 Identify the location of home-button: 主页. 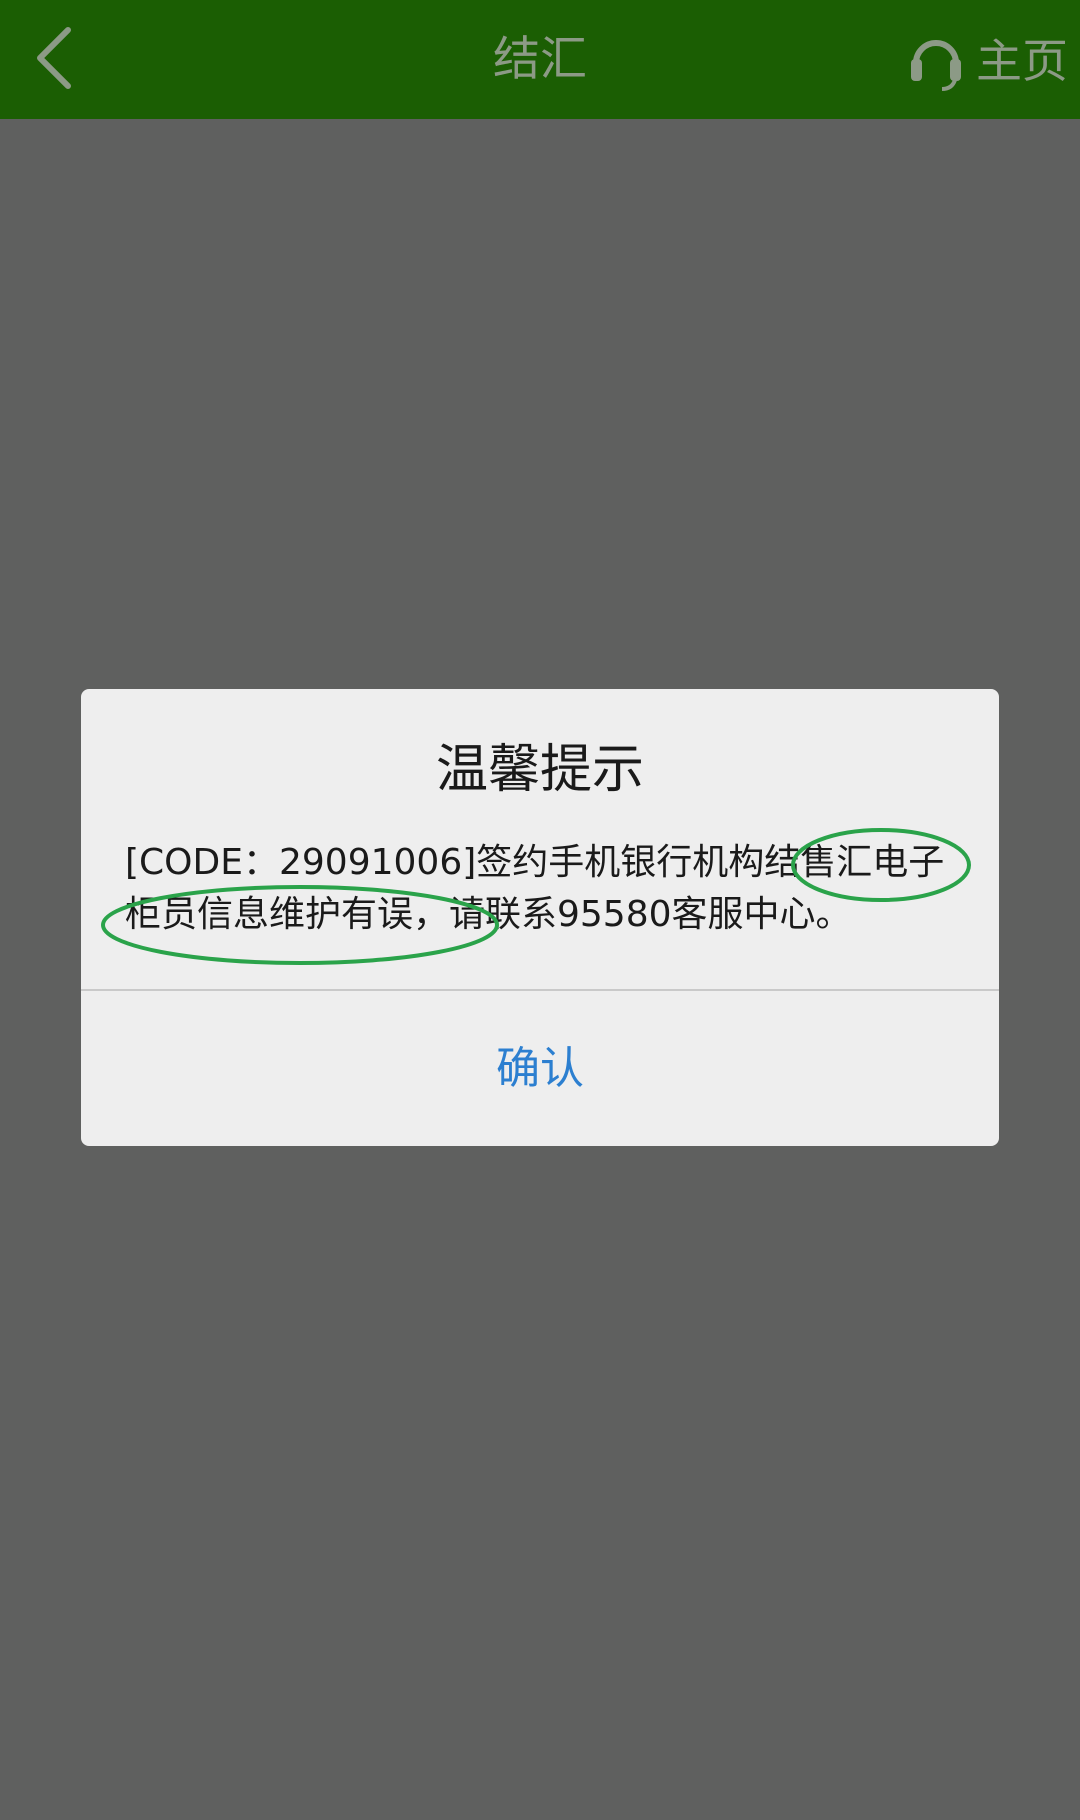
(988, 58).